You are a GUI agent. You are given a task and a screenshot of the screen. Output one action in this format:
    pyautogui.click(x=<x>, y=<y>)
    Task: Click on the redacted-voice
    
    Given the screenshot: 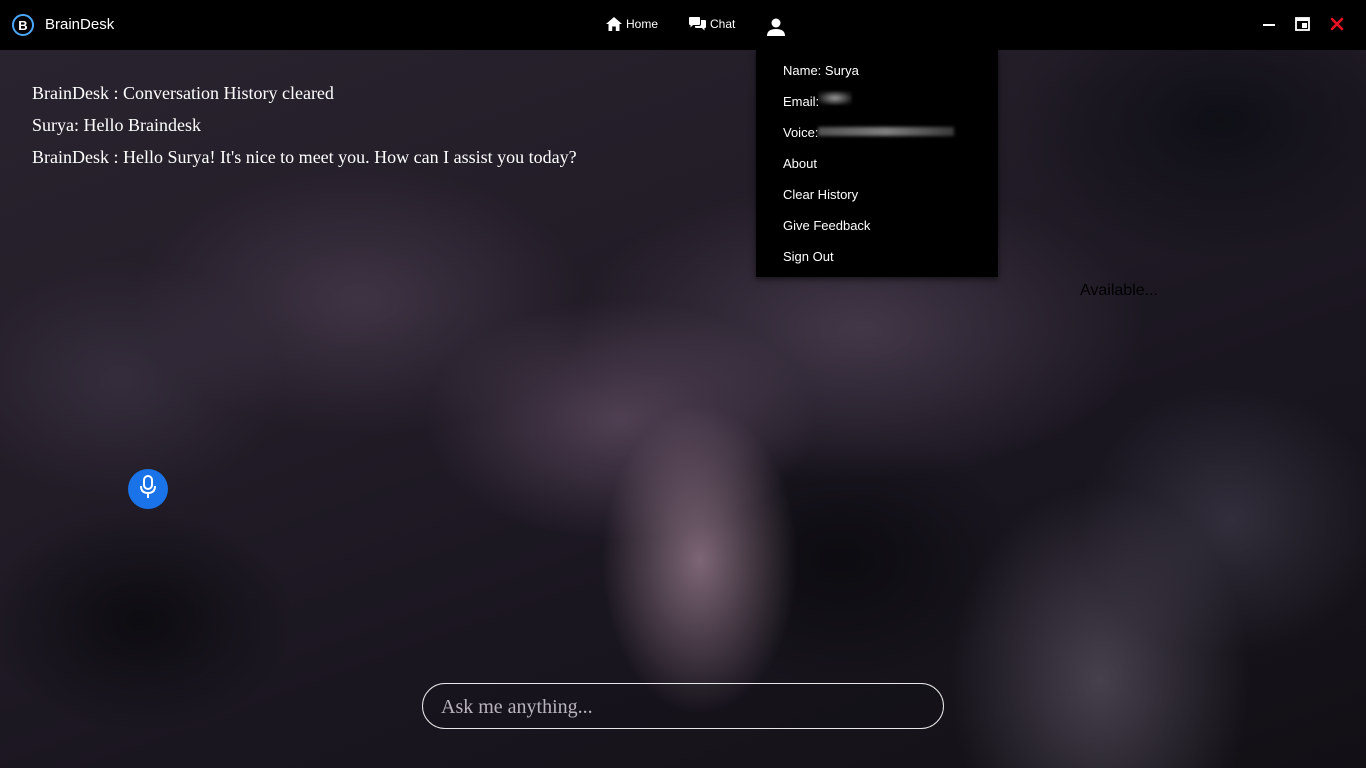 What is the action you would take?
    pyautogui.click(x=886, y=131)
    